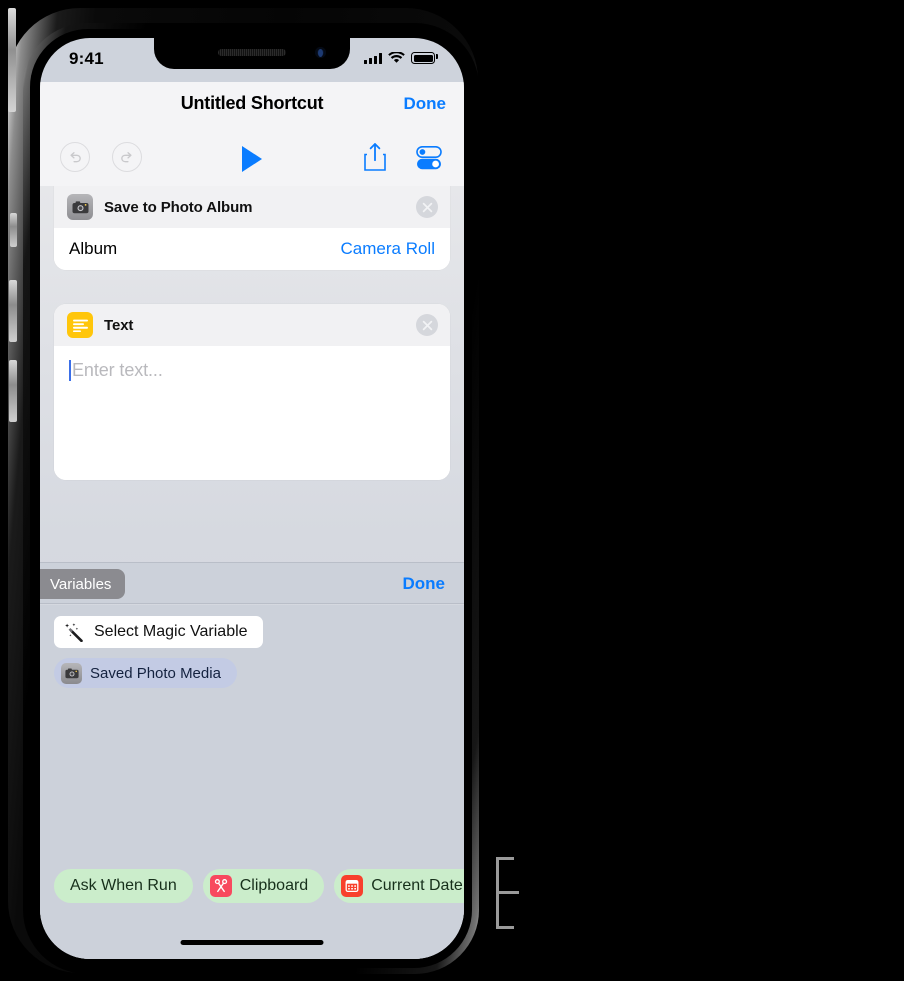 The height and width of the screenshot is (981, 904). I want to click on action-card-save-to-photo-album: Save to Photo Album Album Camera Roll, so click(252, 228).